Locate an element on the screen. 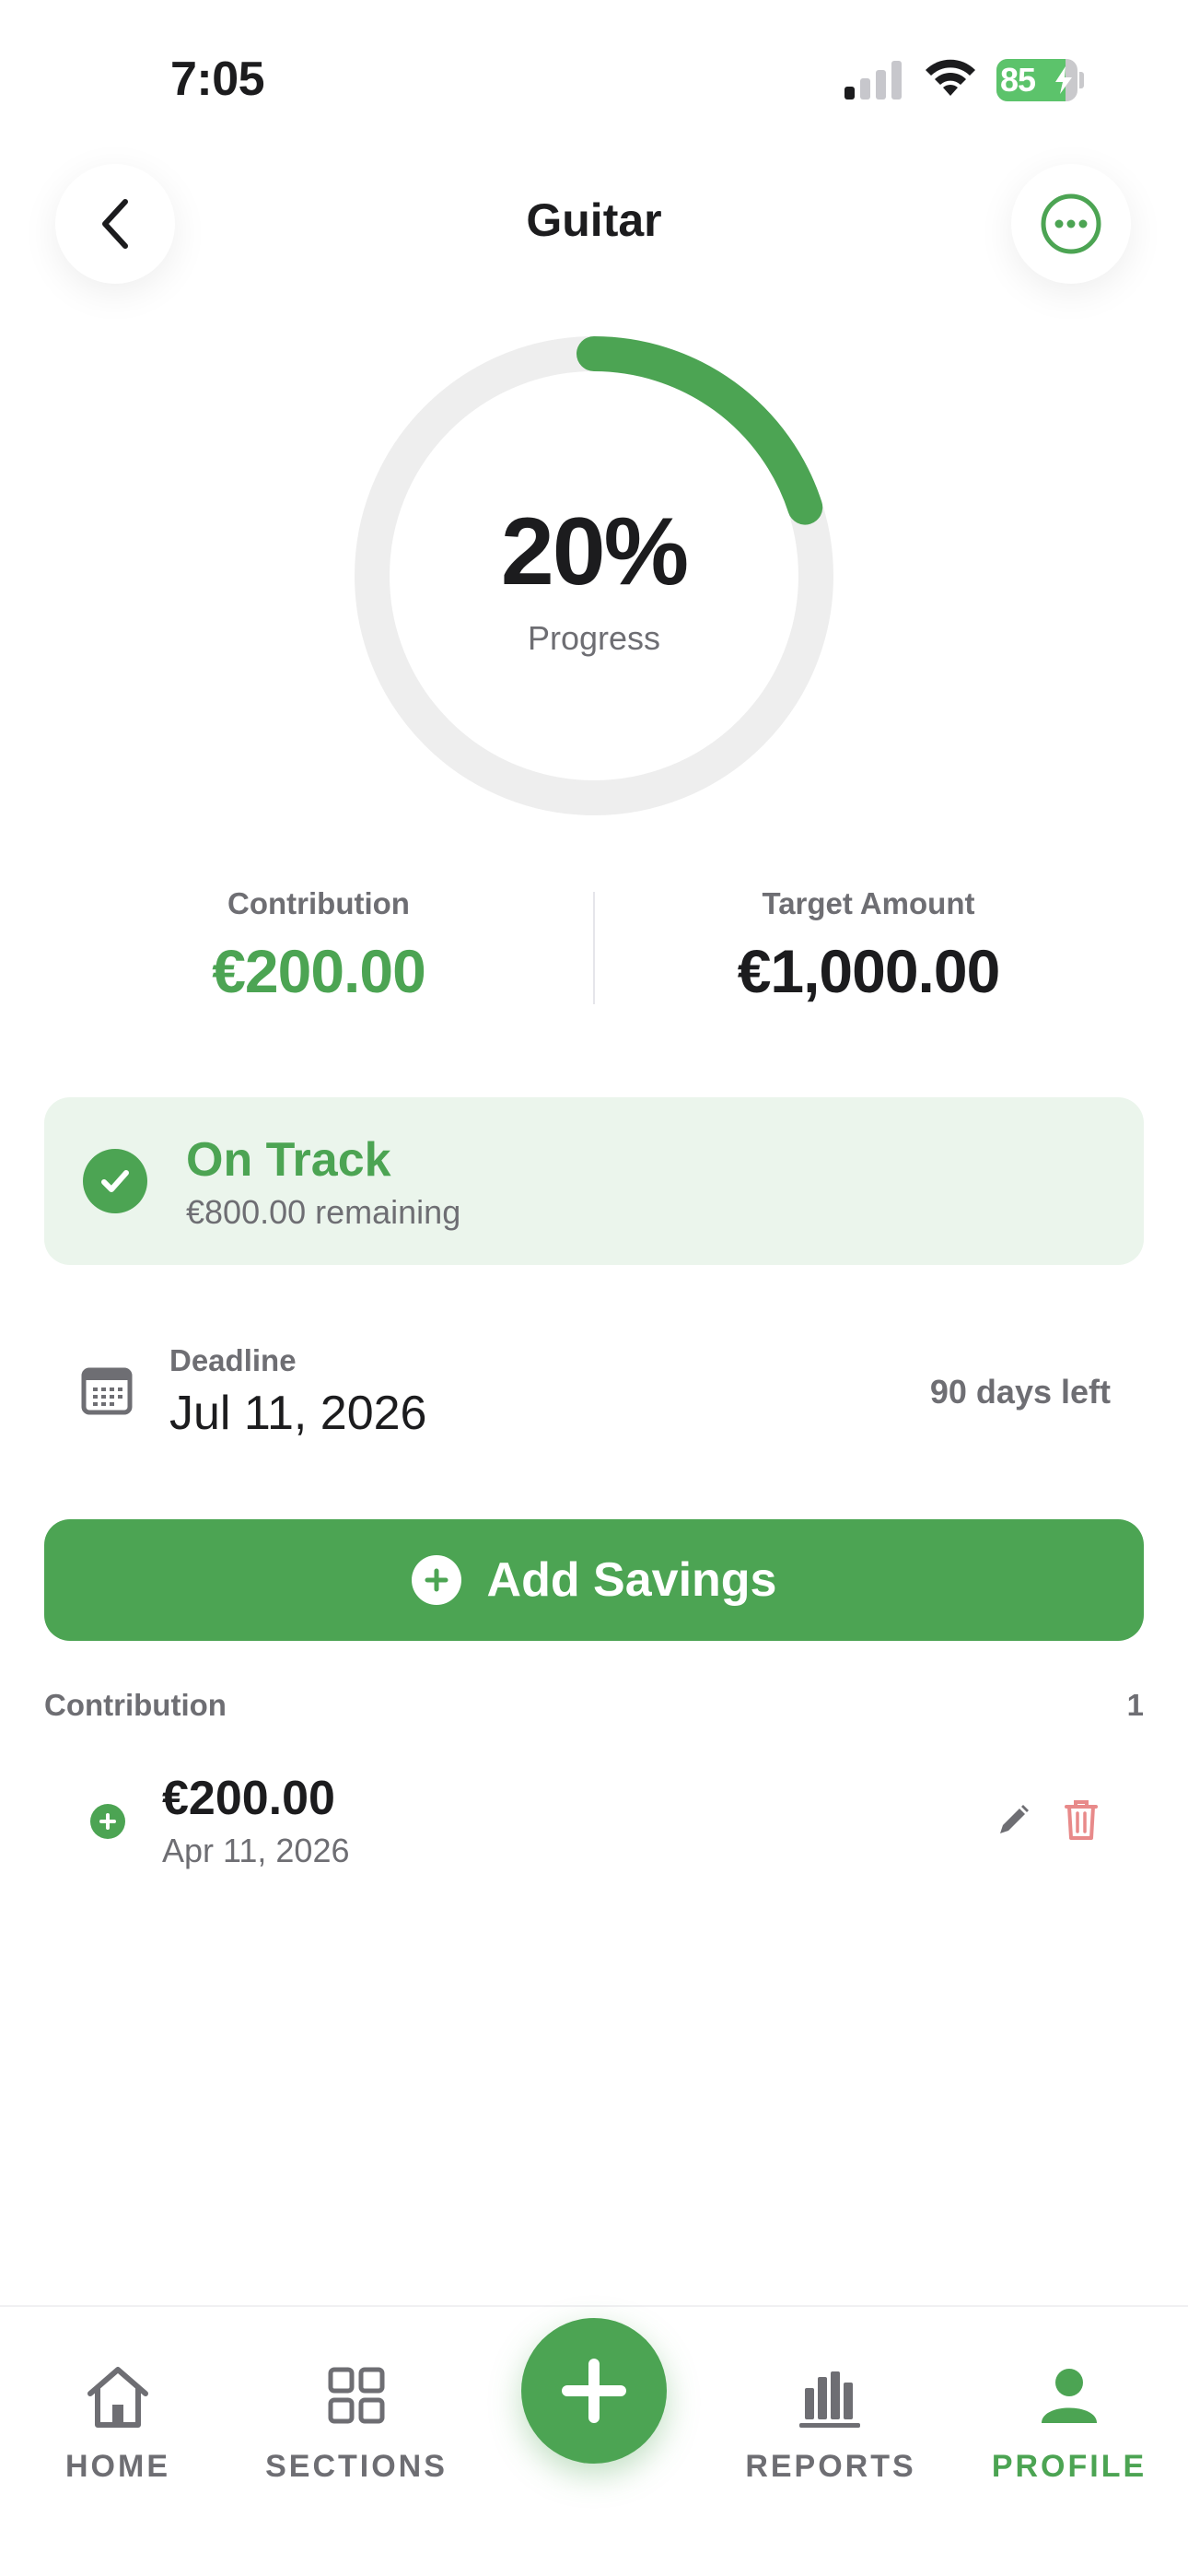 The image size is (1188, 2576). bar-chart-icon is located at coordinates (829, 2399).